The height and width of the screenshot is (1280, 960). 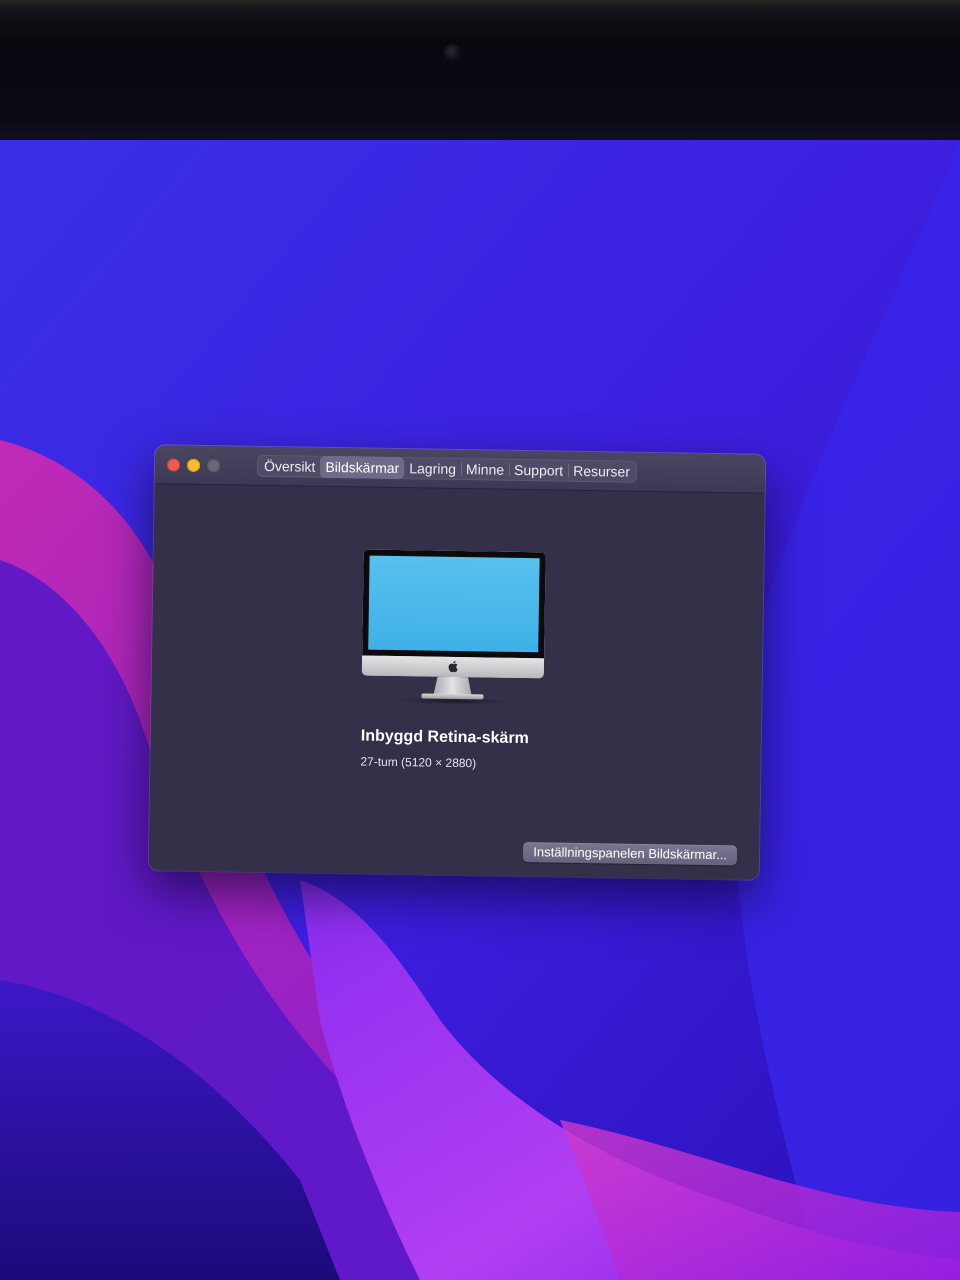 What do you see at coordinates (452, 696) in the screenshot?
I see `imac-foot` at bounding box center [452, 696].